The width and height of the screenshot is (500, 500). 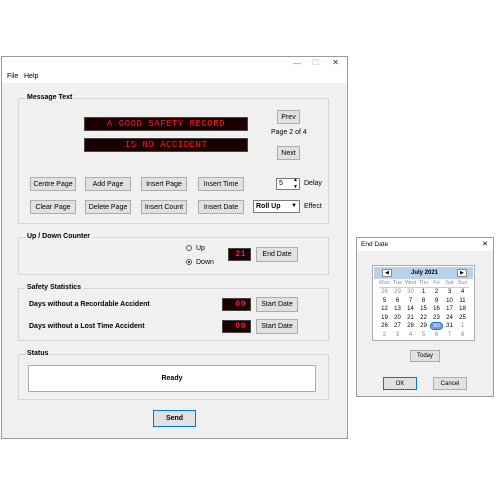 I want to click on weekday-tue: Tue, so click(x=397, y=283).